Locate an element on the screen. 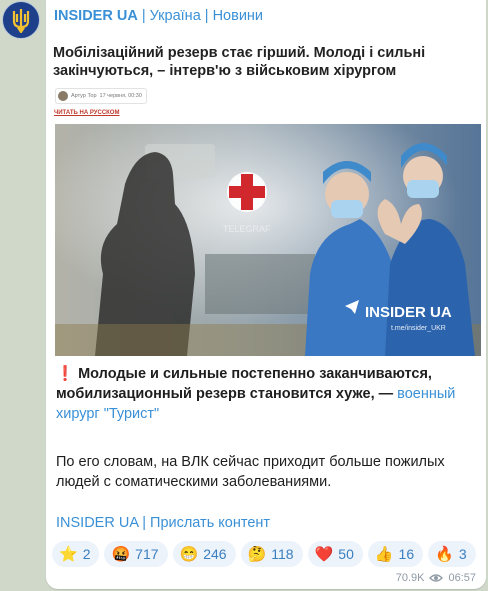 This screenshot has width=488, height=591. channel-avatar is located at coordinates (21, 20).